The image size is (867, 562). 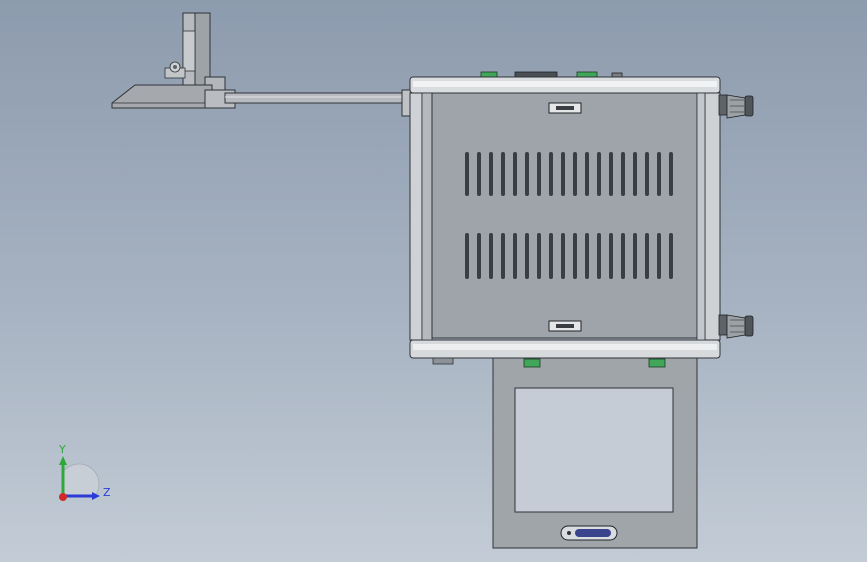 I want to click on triad-plane-sector, so click(x=81, y=480).